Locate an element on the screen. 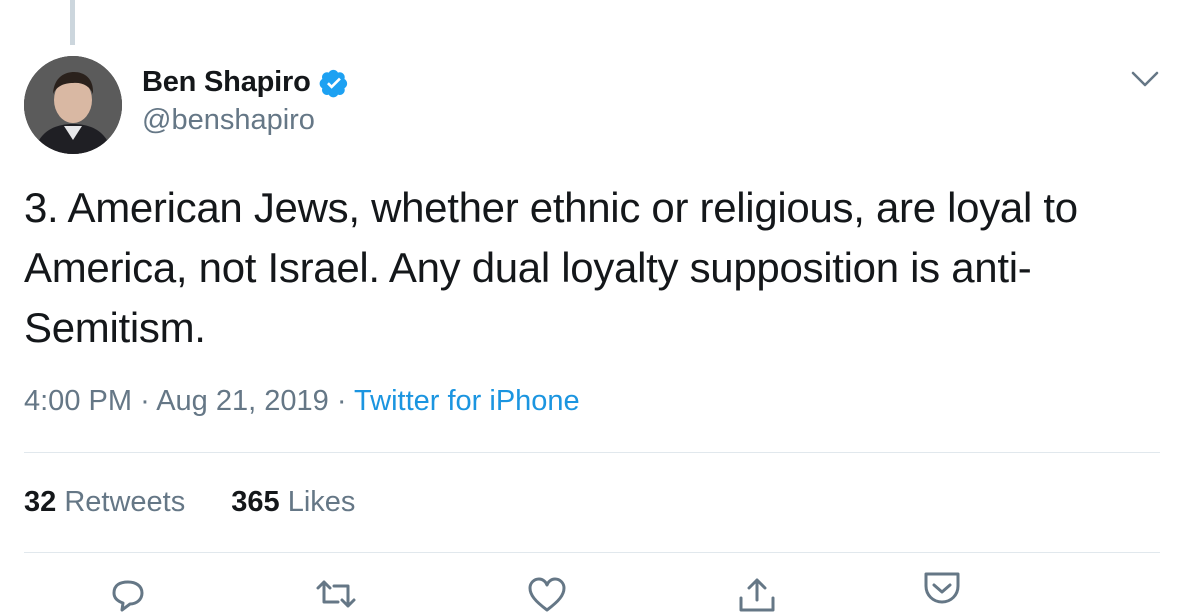 This screenshot has width=1178, height=616. share-icon is located at coordinates (757, 595).